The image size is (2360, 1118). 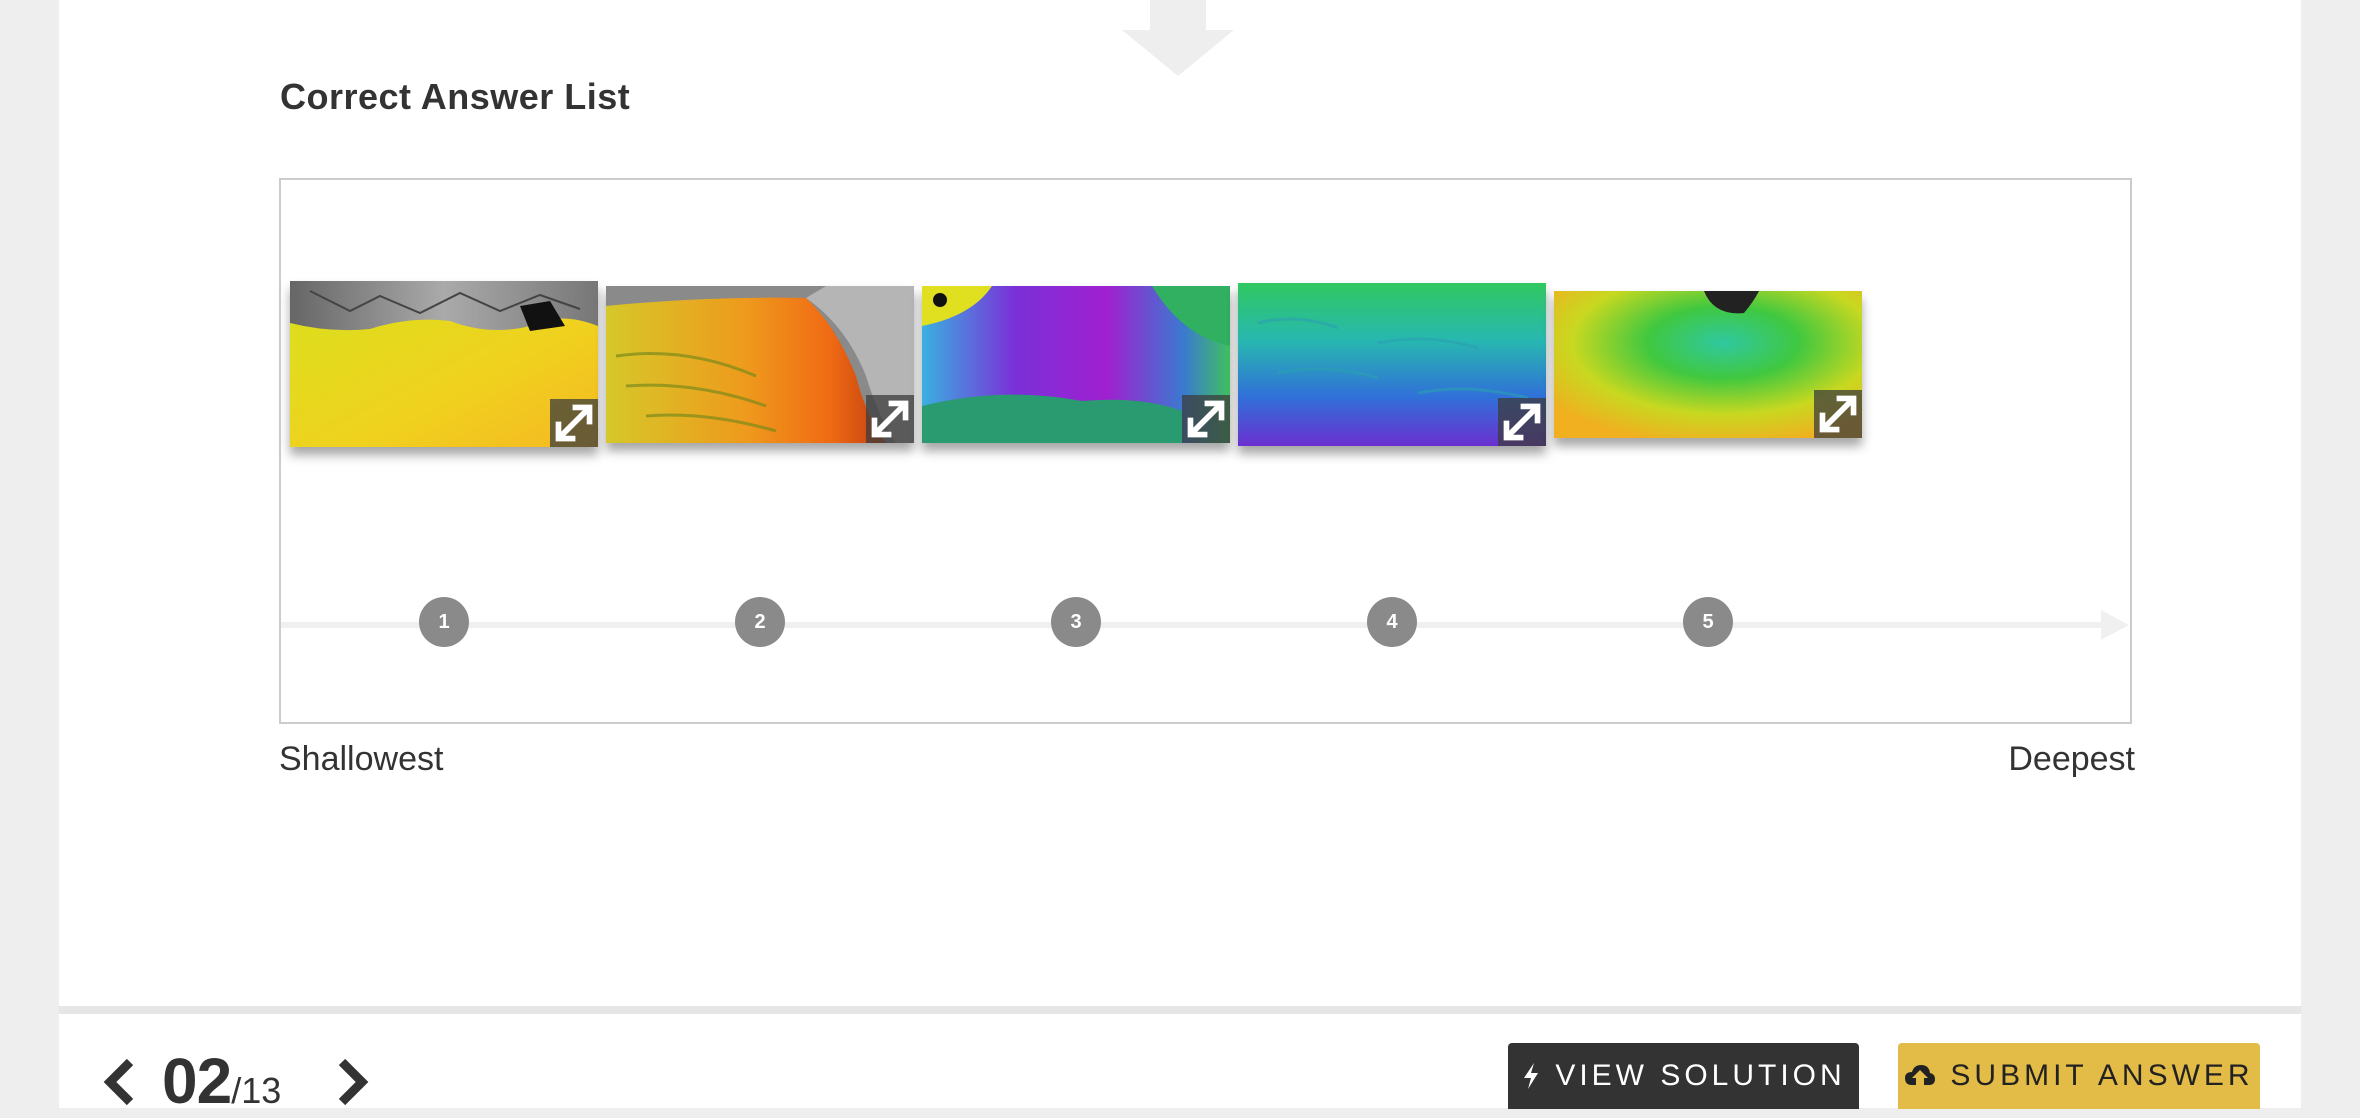 I want to click on page-counter: 02/13, so click(x=221, y=1081).